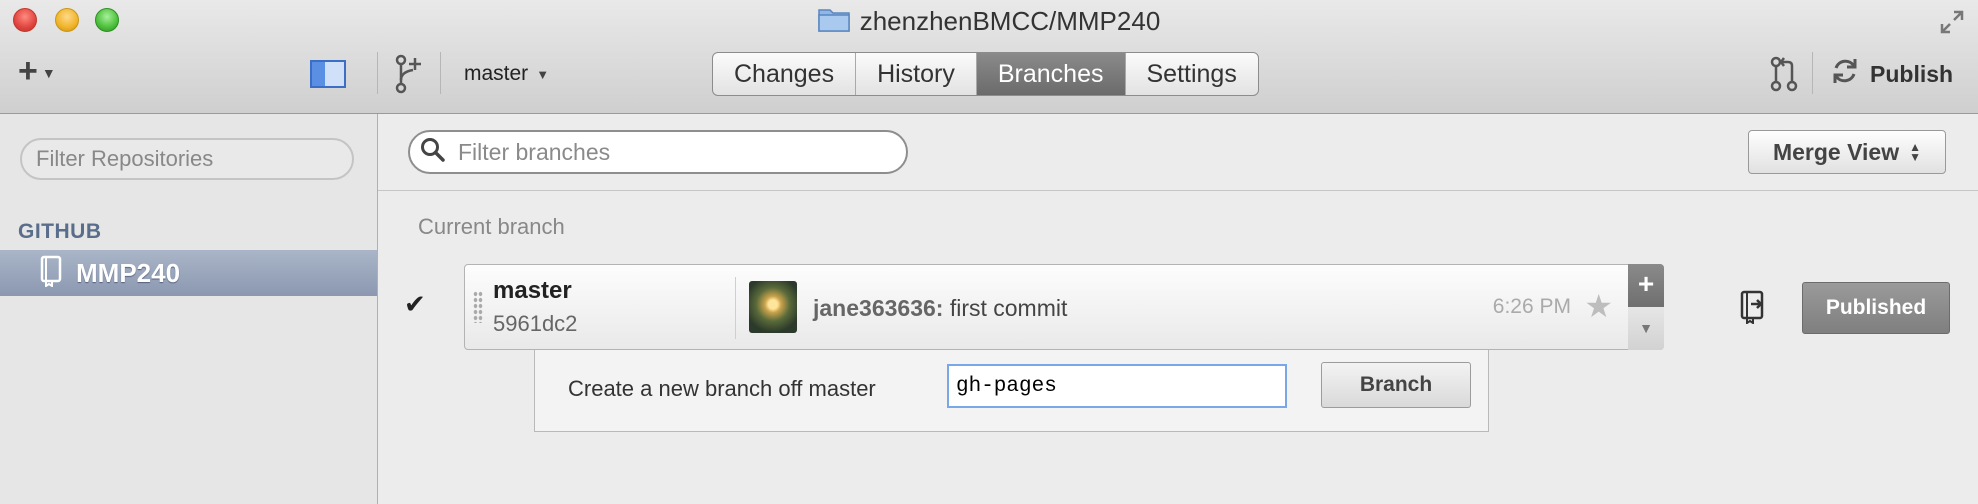  I want to click on repository-icon, so click(51, 273).